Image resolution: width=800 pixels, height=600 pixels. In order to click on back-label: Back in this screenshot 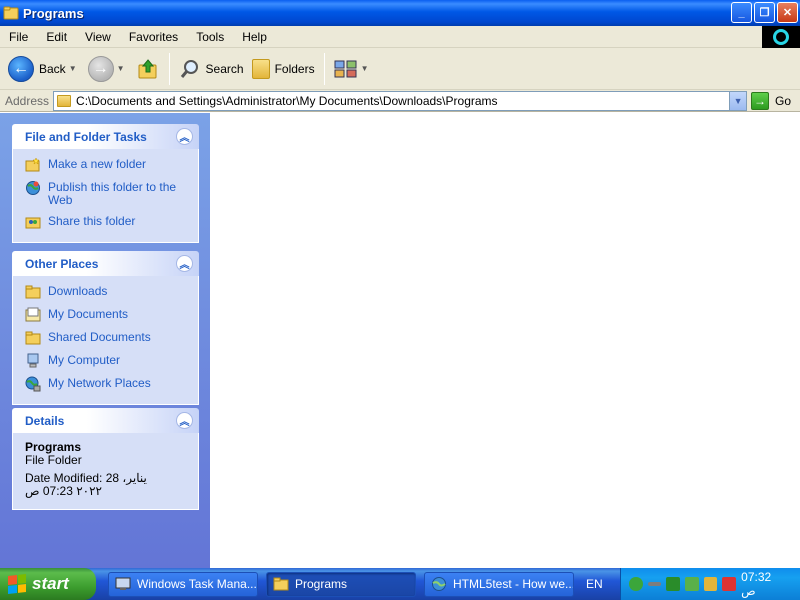, I will do `click(52, 68)`.